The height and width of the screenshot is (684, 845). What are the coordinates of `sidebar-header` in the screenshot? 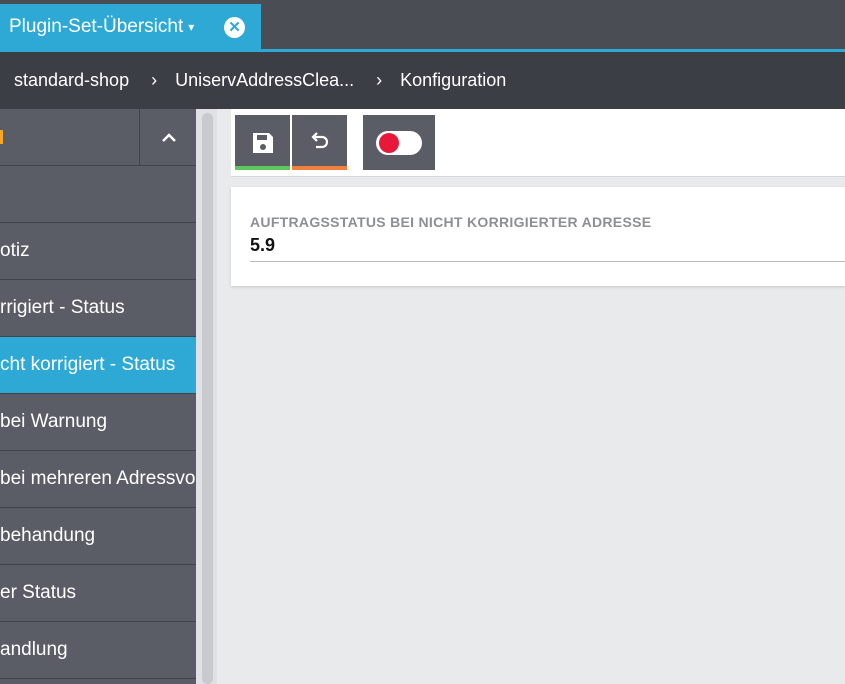 It's located at (98, 137).